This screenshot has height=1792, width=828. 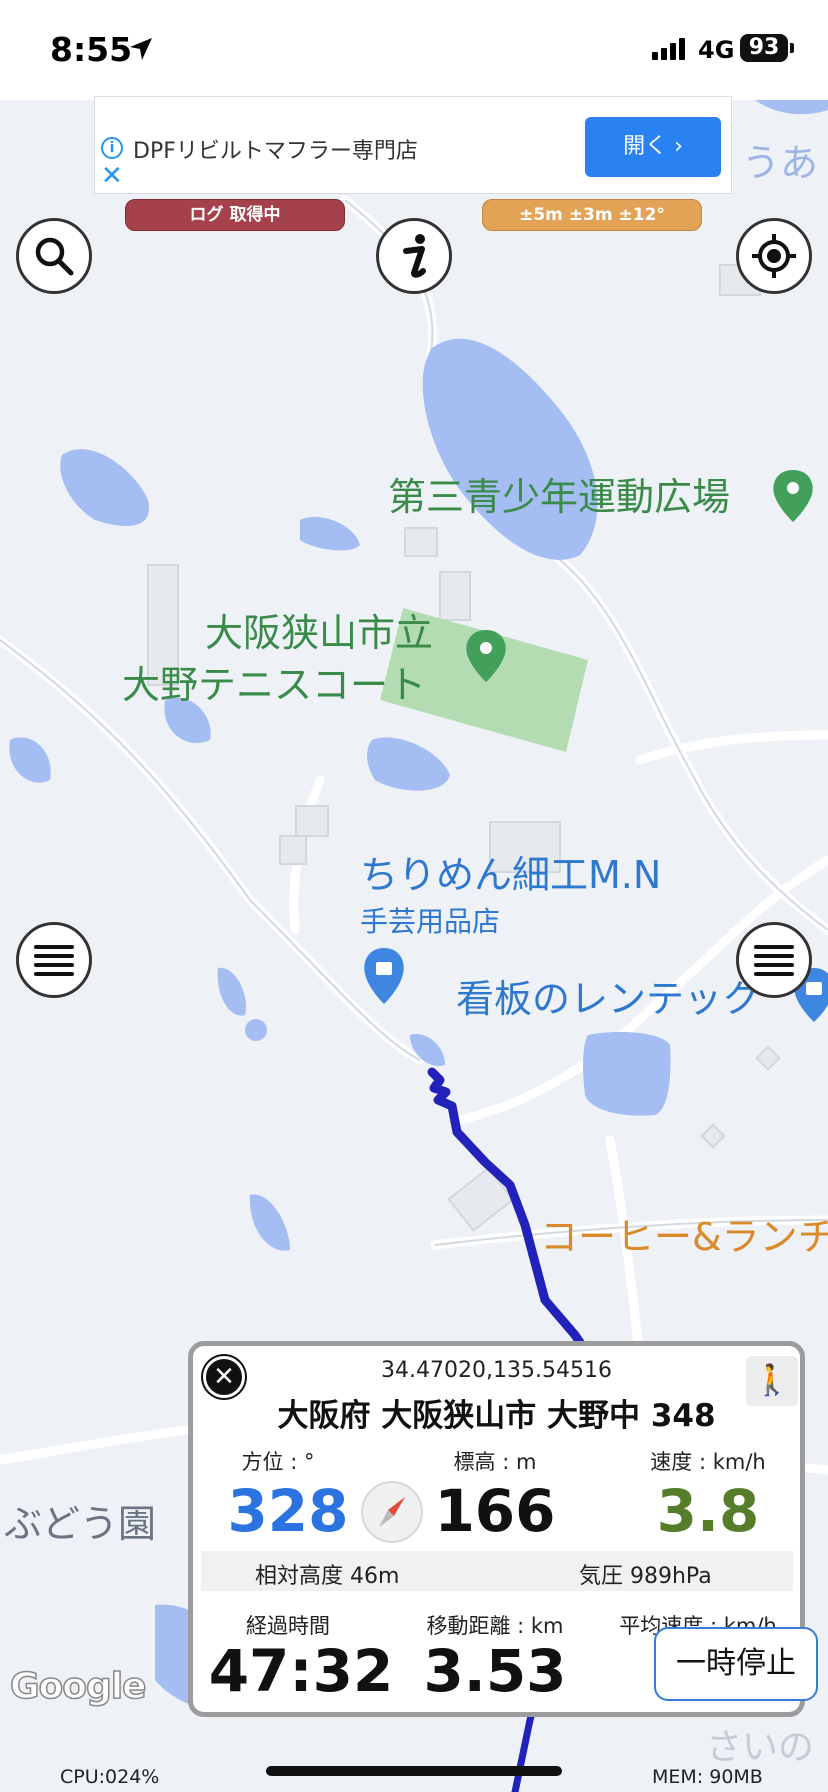 I want to click on elapsed-label: 経過時間, so click(x=288, y=1626).